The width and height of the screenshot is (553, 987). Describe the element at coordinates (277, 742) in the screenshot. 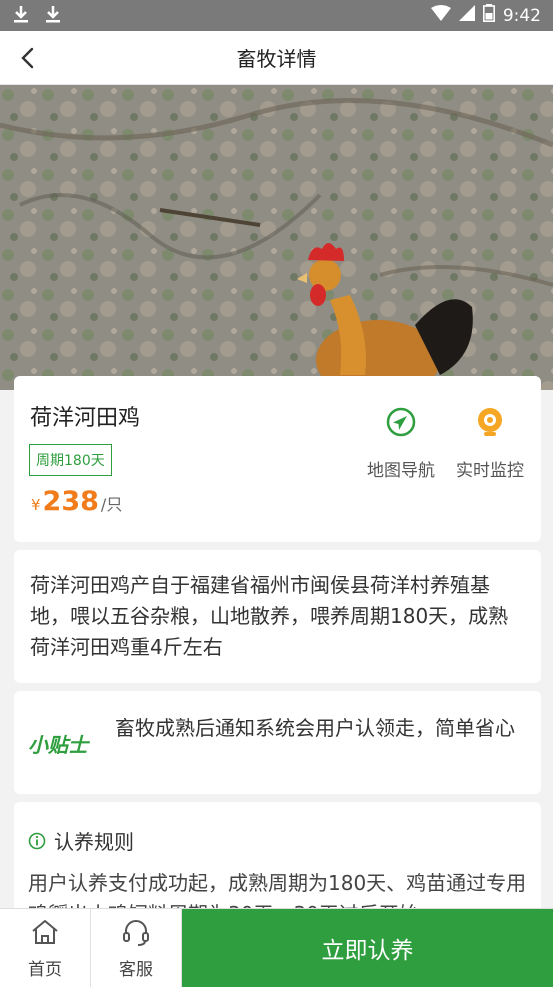

I see `tip-card: 小贴士 畜牧成熟后通知系统会用户认领走，简单省心` at that location.